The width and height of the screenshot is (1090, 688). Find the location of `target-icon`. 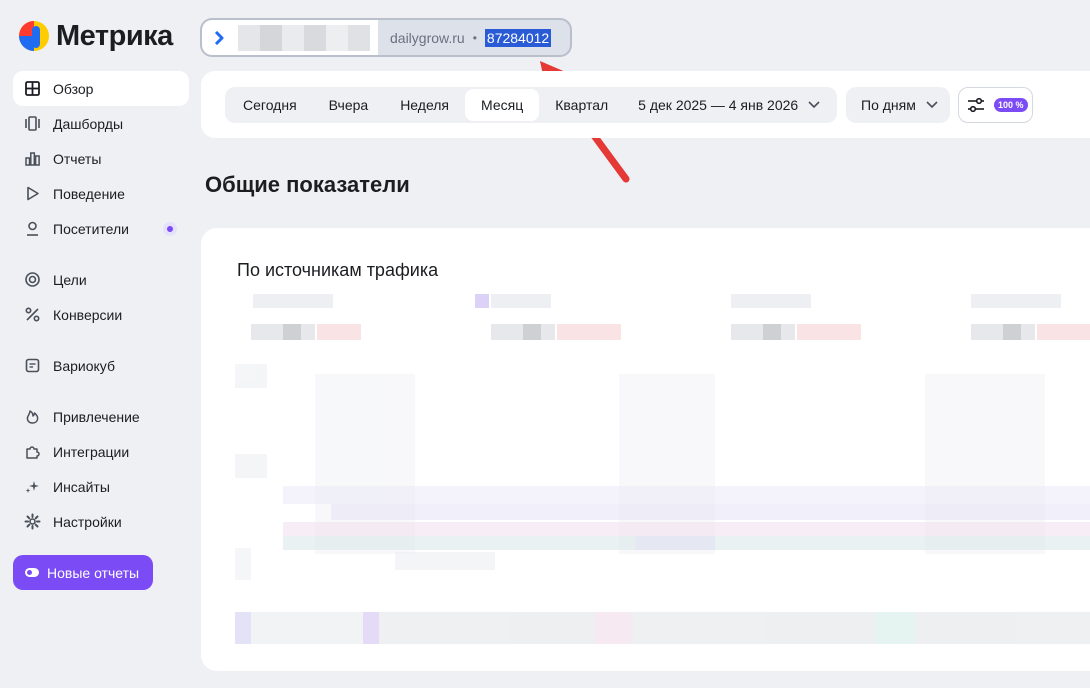

target-icon is located at coordinates (32, 279).